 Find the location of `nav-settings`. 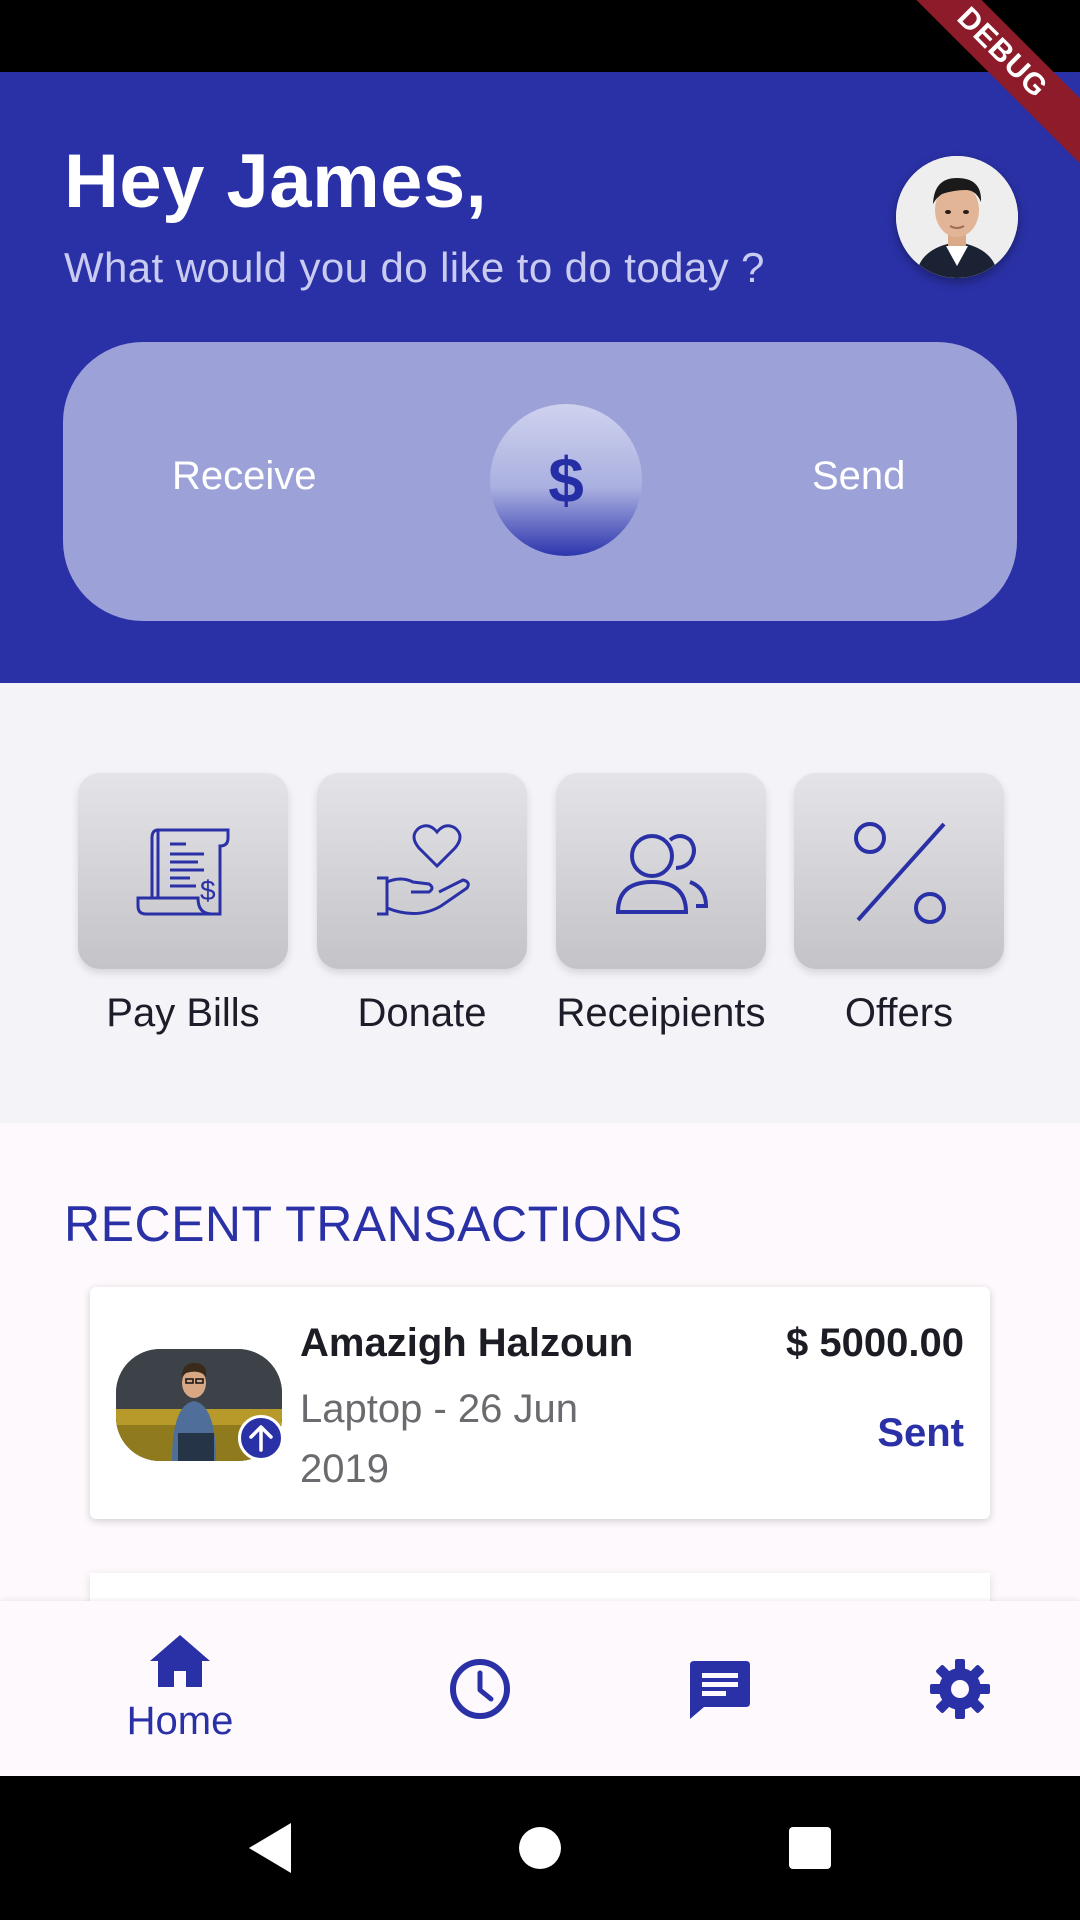

nav-settings is located at coordinates (960, 1688).